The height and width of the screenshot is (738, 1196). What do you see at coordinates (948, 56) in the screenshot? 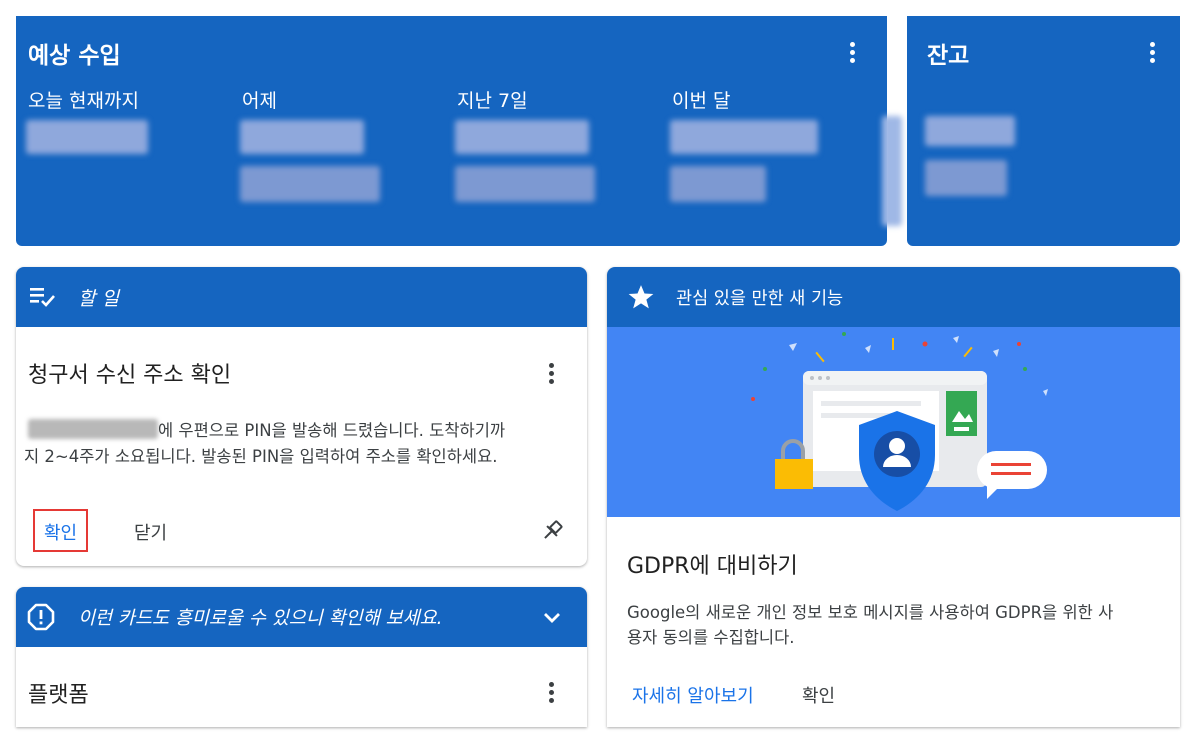
I see `balance-title: 잔고` at bounding box center [948, 56].